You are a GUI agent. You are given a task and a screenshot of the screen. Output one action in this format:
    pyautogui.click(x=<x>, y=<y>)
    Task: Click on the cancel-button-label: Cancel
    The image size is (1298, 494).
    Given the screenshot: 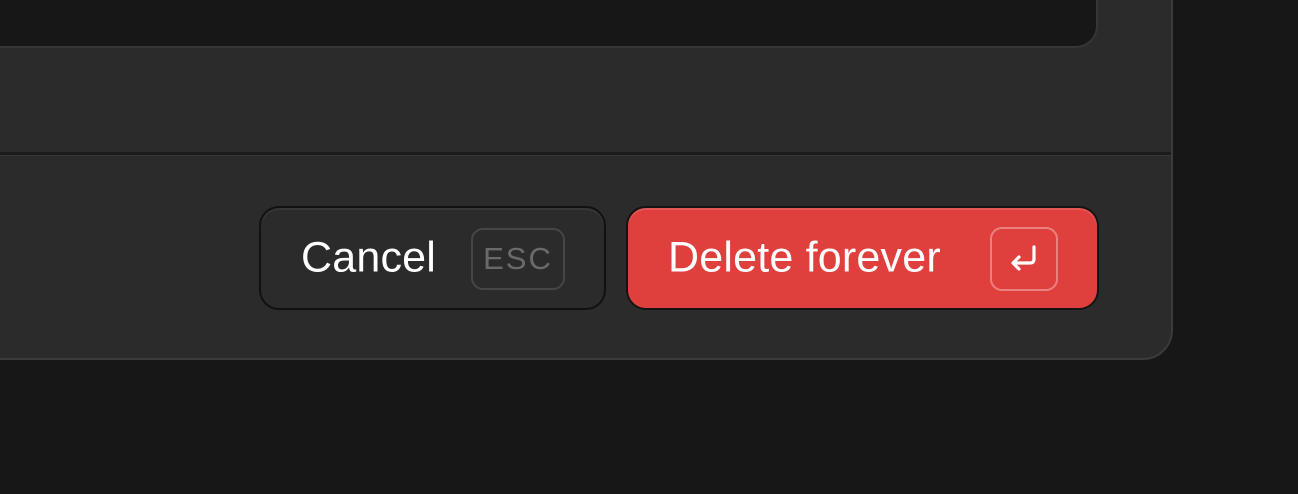 What is the action you would take?
    pyautogui.click(x=369, y=257)
    